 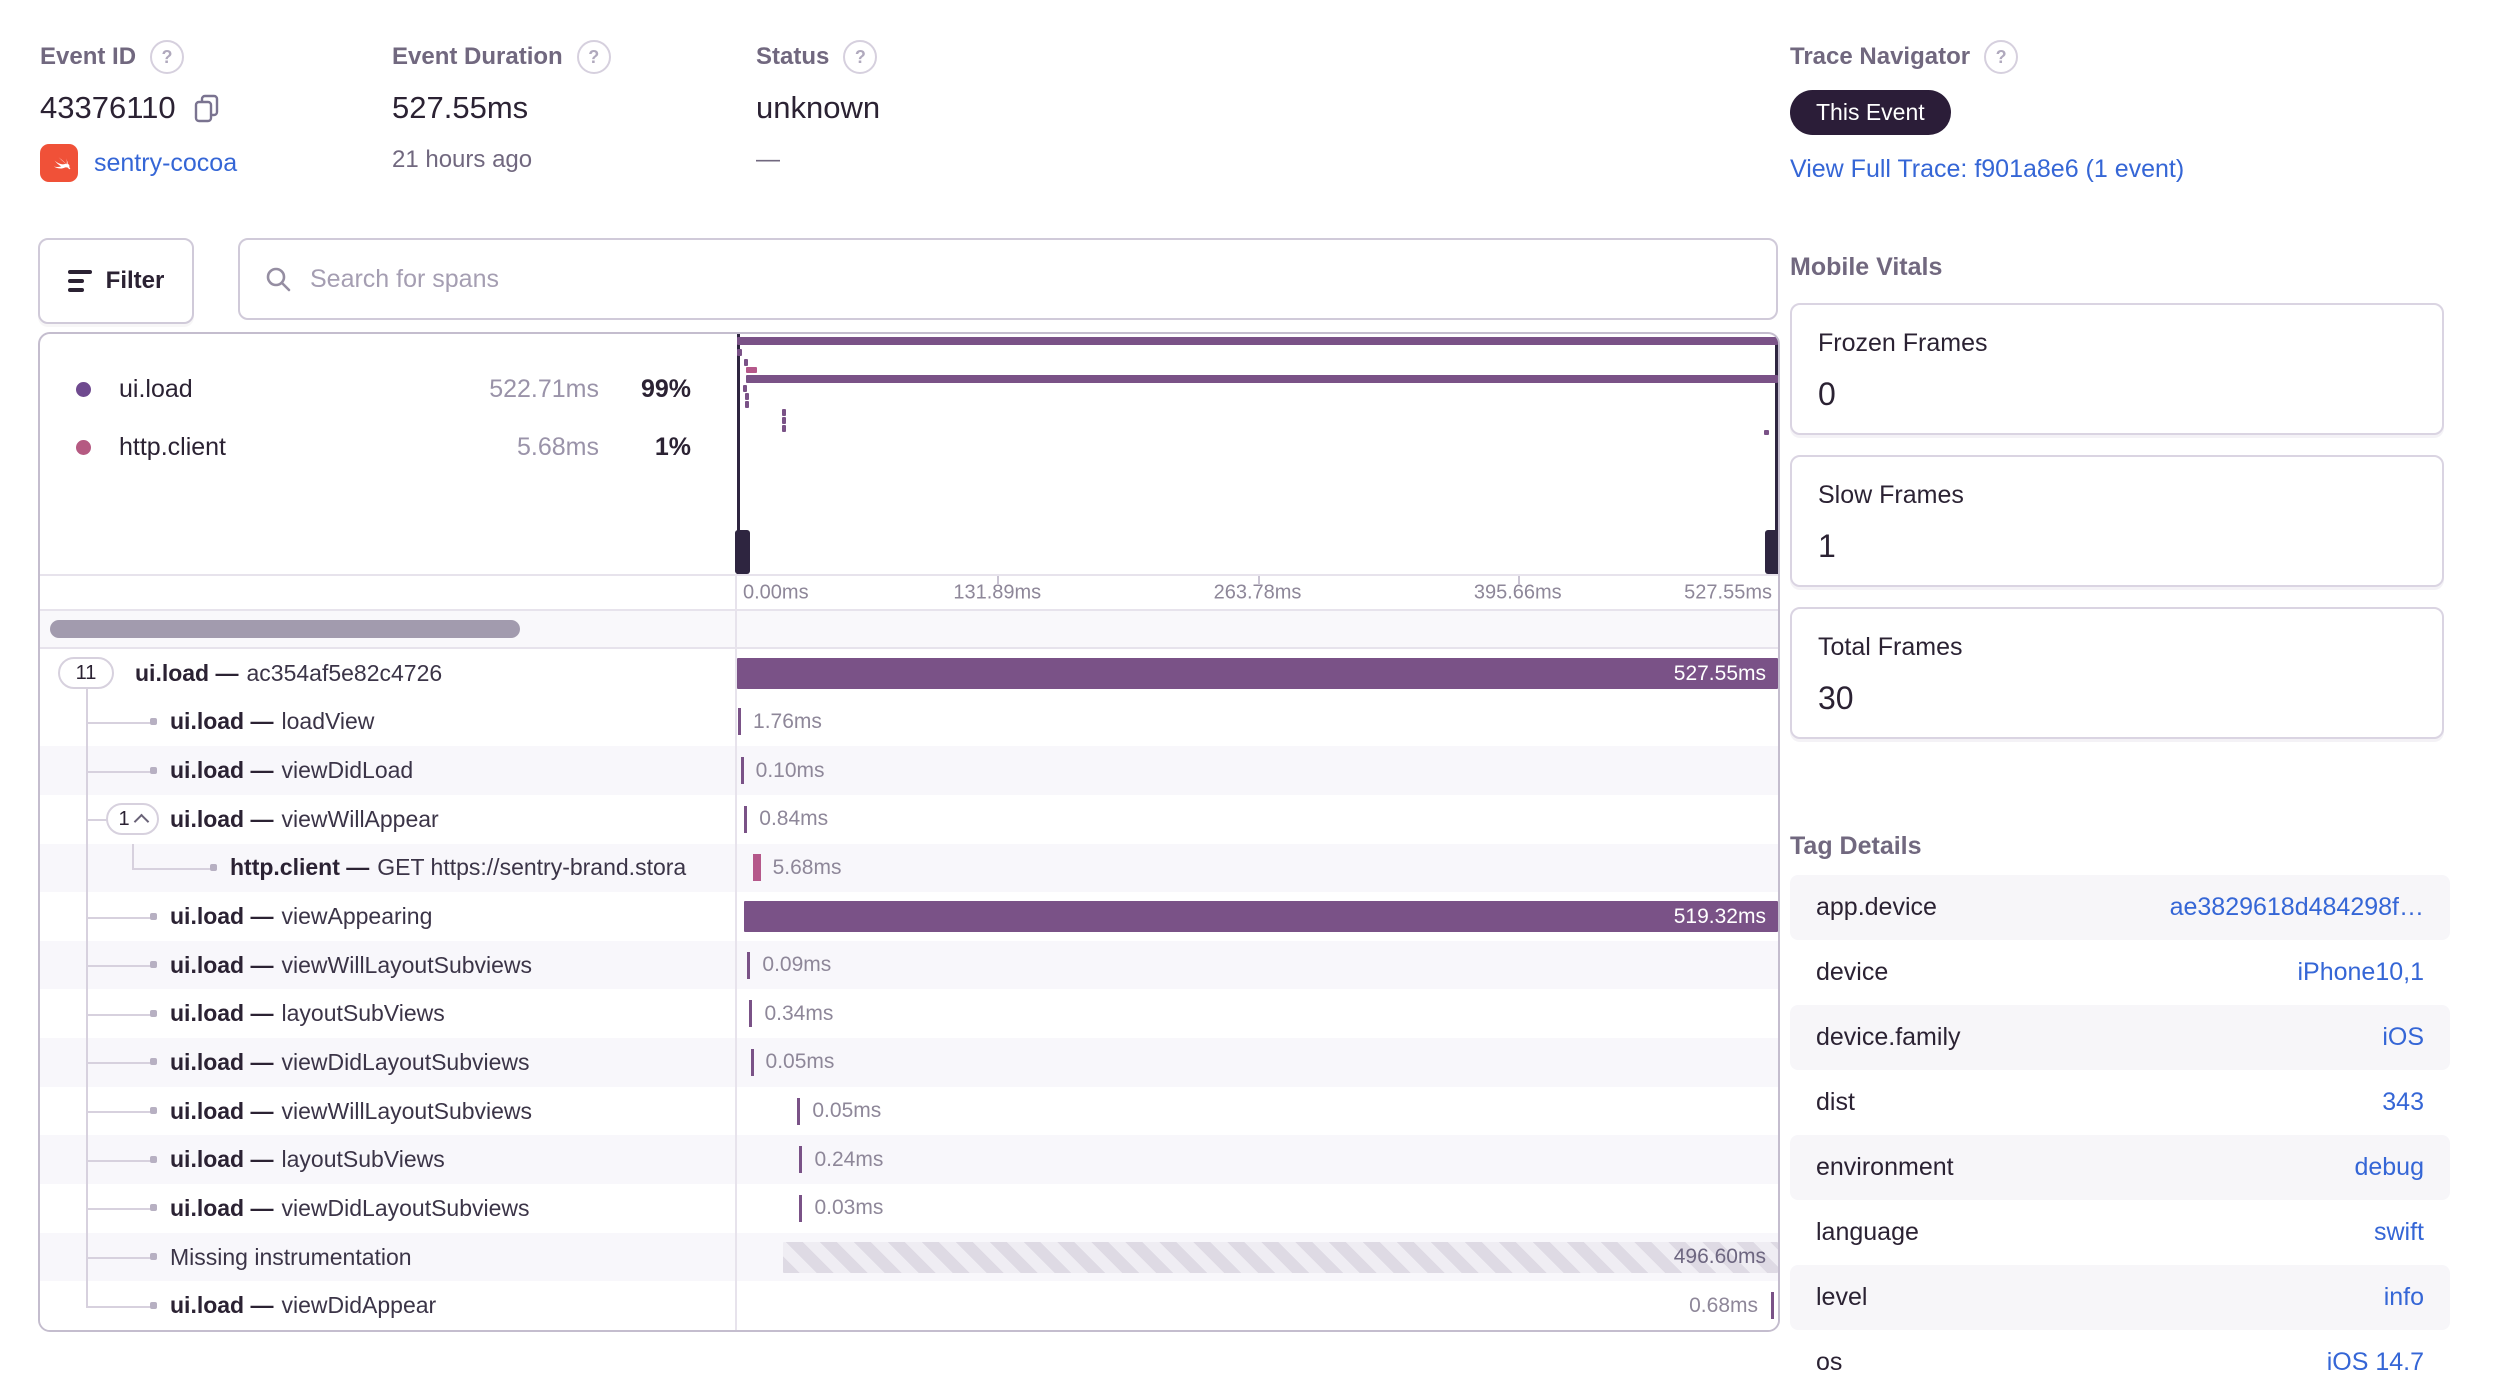 What do you see at coordinates (1827, 394) in the screenshot?
I see `vital-value: 0` at bounding box center [1827, 394].